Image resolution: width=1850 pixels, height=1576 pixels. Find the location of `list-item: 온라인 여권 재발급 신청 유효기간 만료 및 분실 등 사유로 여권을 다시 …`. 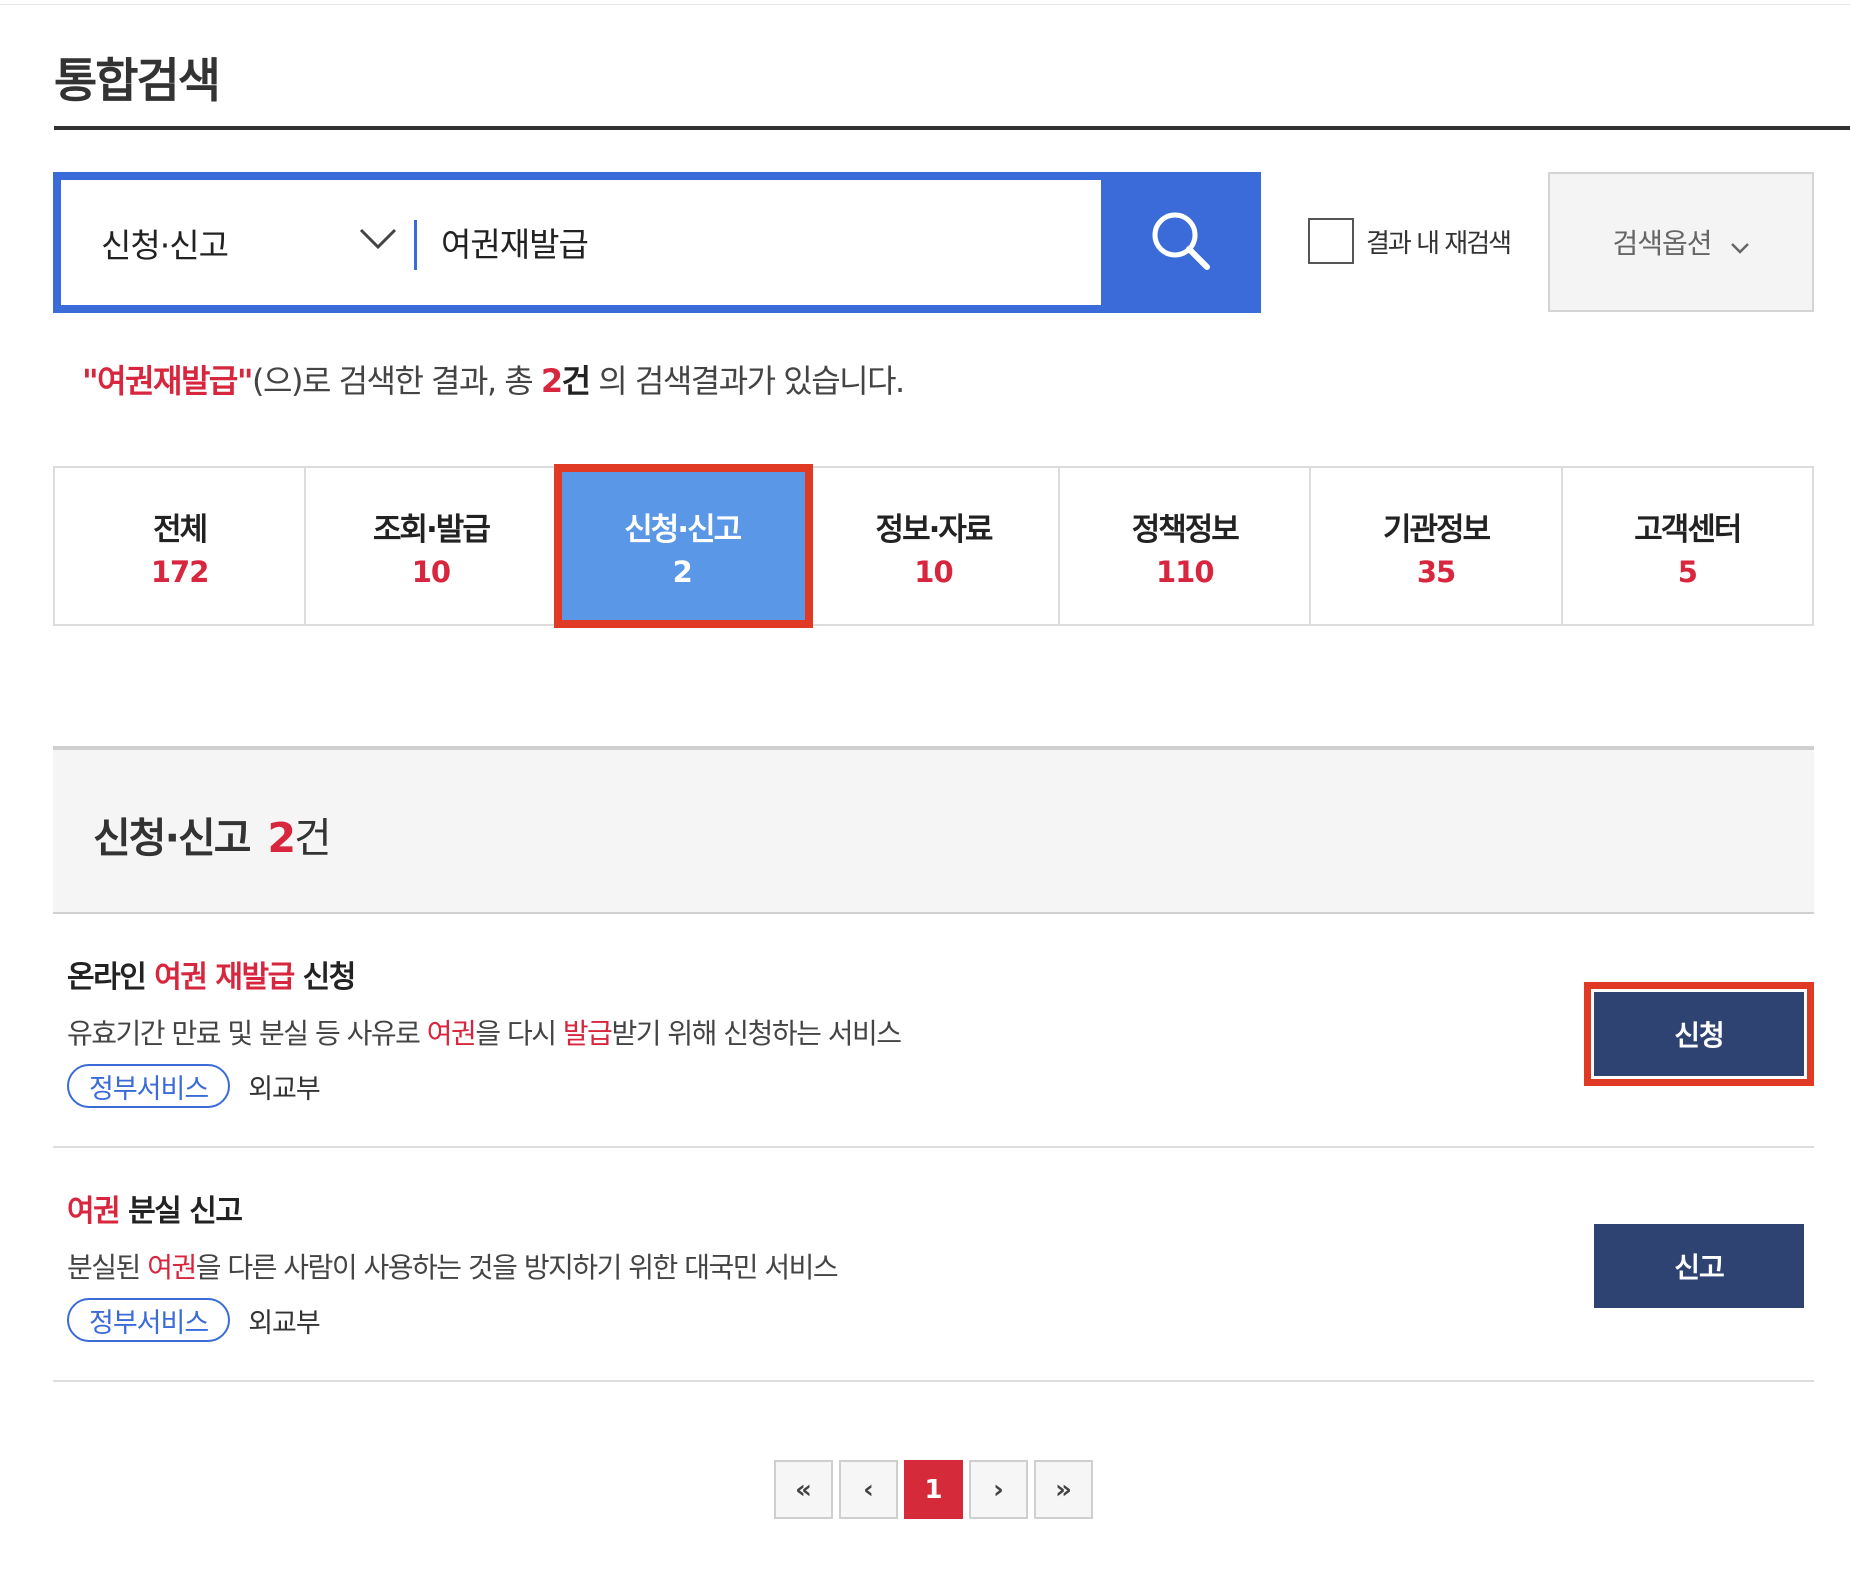

list-item: 온라인 여권 재발급 신청 유효기간 만료 및 분실 등 사유로 여권을 다시 … is located at coordinates (933, 1032).